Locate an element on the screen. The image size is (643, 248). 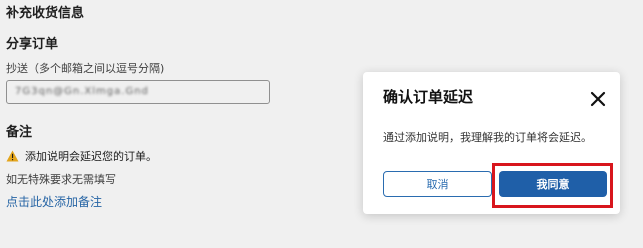
agree-button: 我同意 is located at coordinates (553, 184).